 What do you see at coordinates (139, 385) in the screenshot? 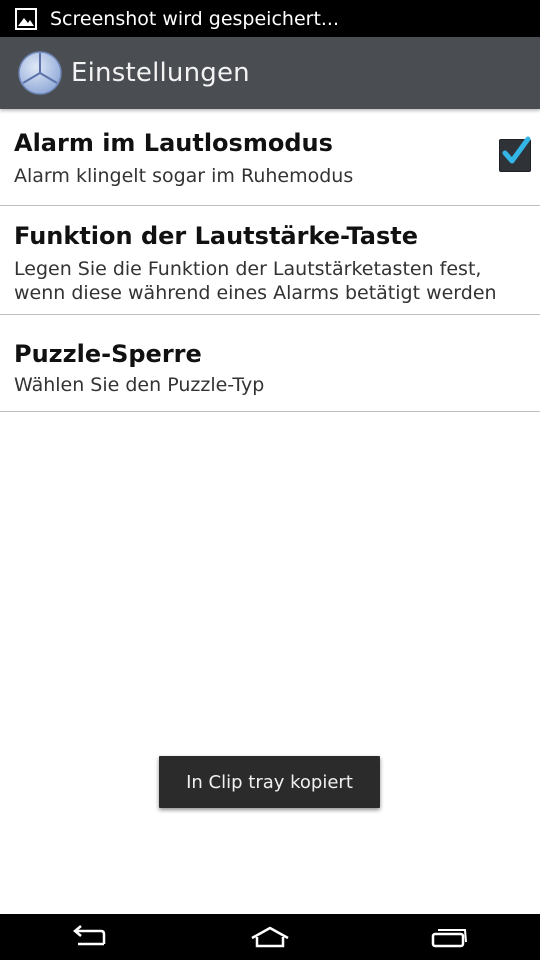
I see `pref-summary: Wählen Sie den Puzzle-Typ` at bounding box center [139, 385].